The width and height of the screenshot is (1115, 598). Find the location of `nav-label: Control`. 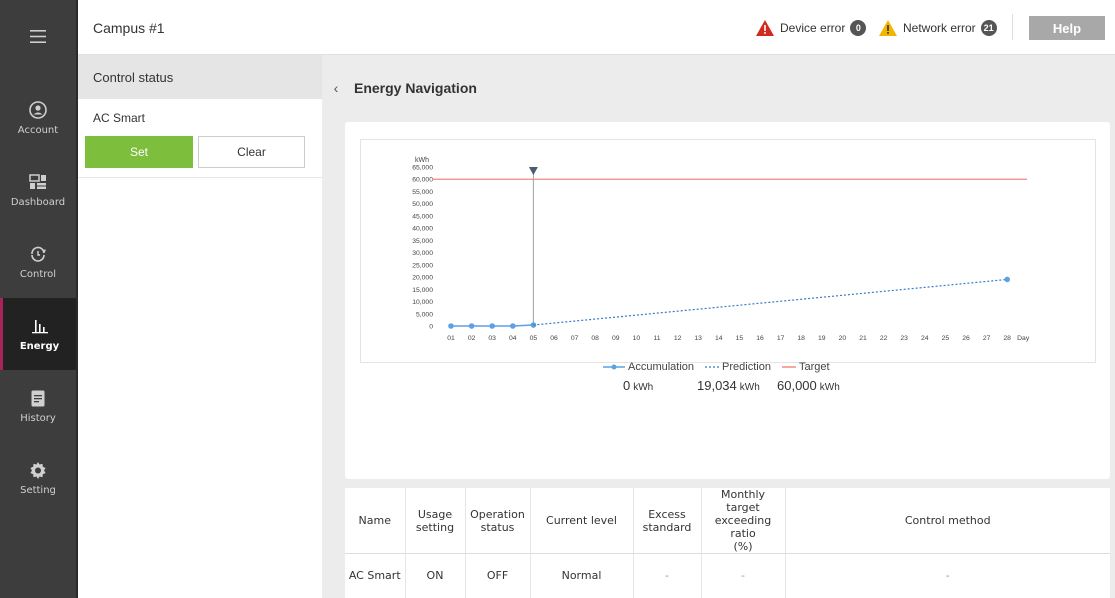

nav-label: Control is located at coordinates (38, 274).